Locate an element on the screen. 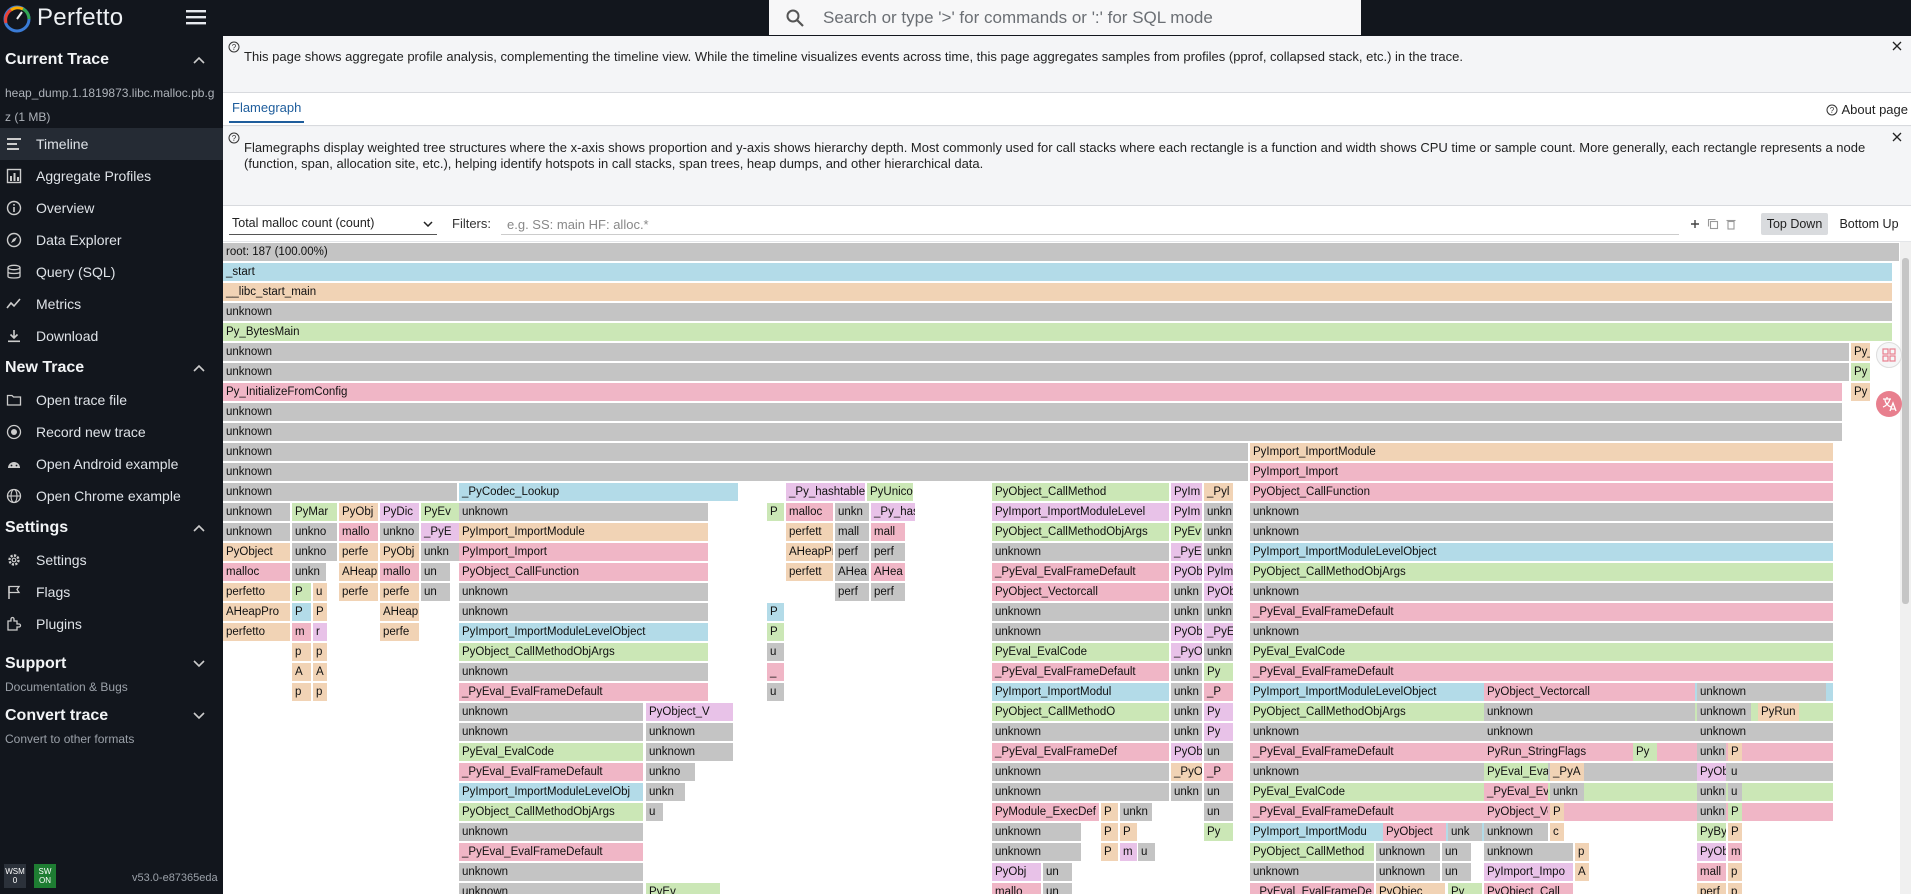 The width and height of the screenshot is (1911, 894). flamegraph-frame: _Py_hashtable is located at coordinates (825, 492).